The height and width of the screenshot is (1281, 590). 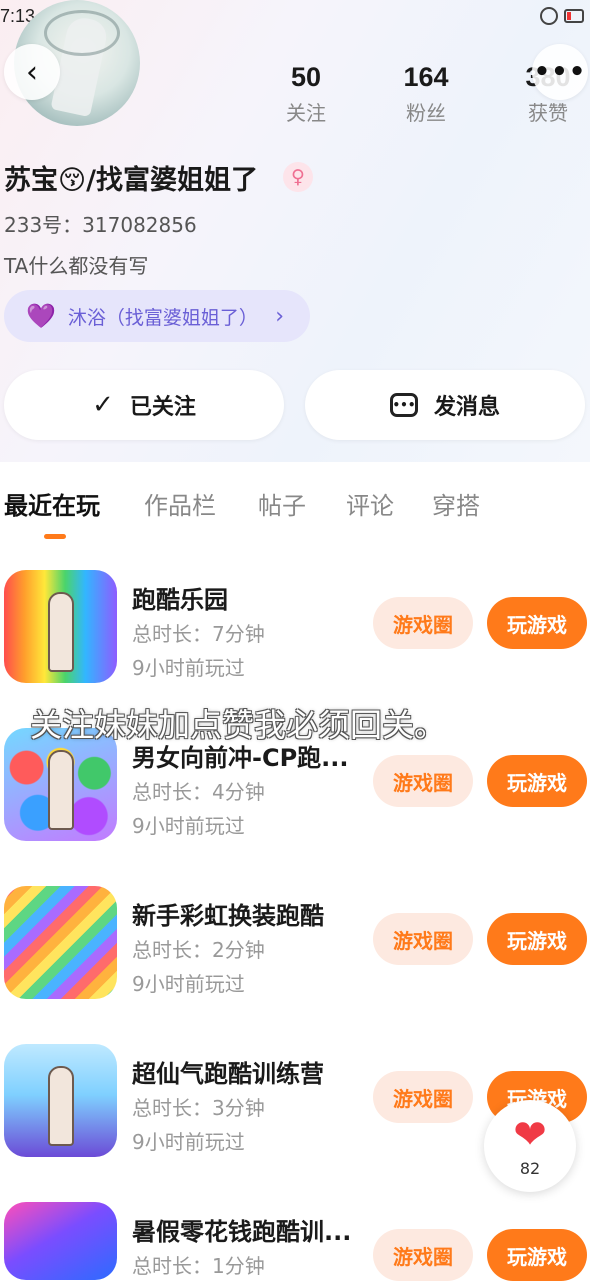 I want to click on video-caption-overlay: 关注妹妹加点赞我必须回关。, so click(x=238, y=725).